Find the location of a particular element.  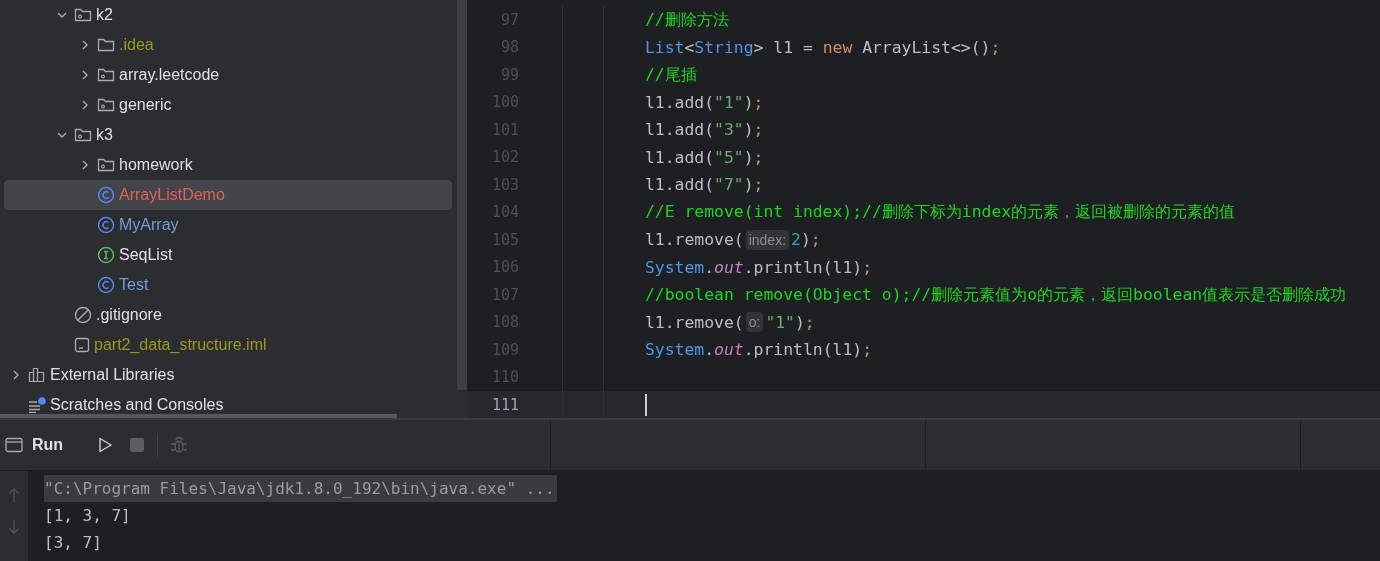

libraries-icon is located at coordinates (37, 375).